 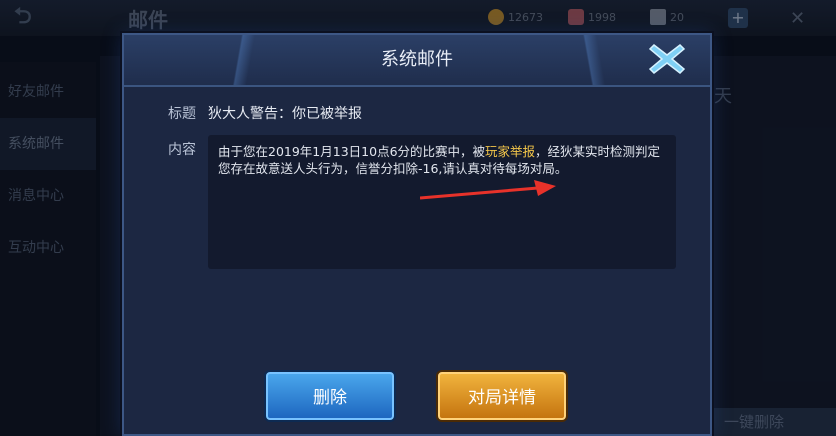 What do you see at coordinates (502, 396) in the screenshot?
I see `match-details-button: 对局详情` at bounding box center [502, 396].